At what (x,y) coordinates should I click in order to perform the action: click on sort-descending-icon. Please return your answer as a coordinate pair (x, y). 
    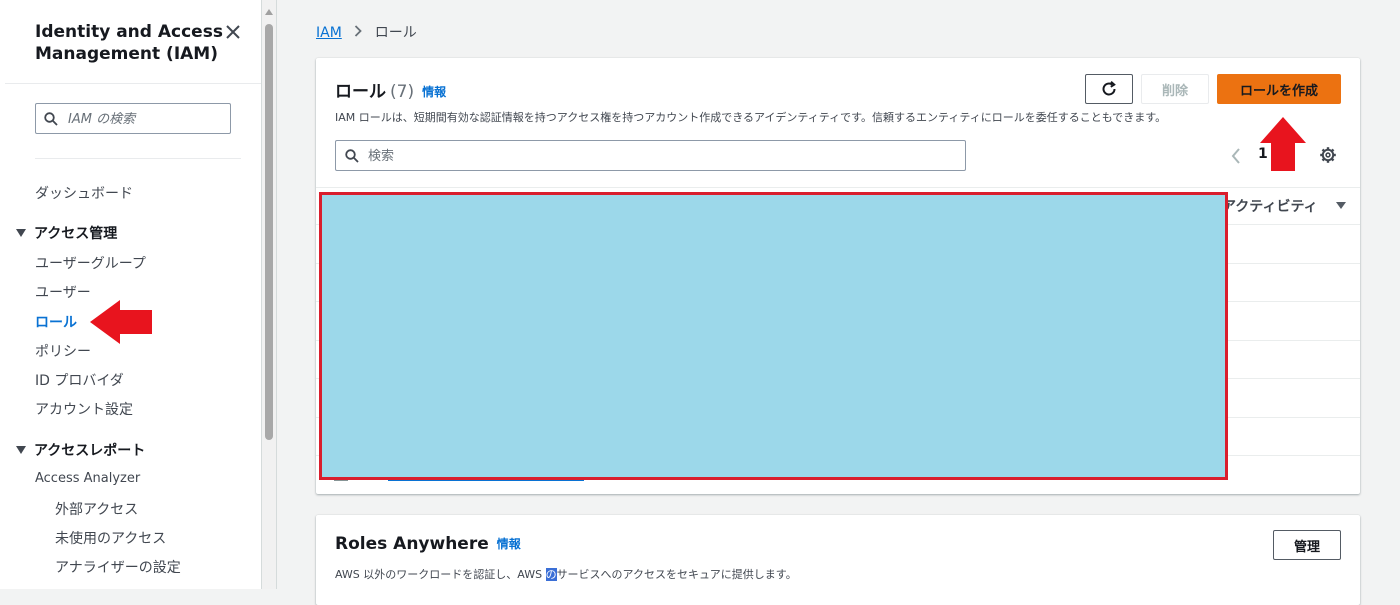
    Looking at the image, I should click on (1341, 205).